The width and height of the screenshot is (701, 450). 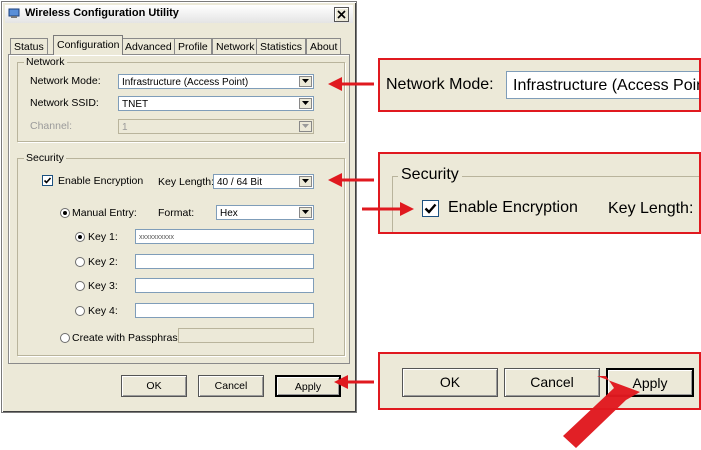 What do you see at coordinates (354, 382) in the screenshot?
I see `arrow-apply-button-icon` at bounding box center [354, 382].